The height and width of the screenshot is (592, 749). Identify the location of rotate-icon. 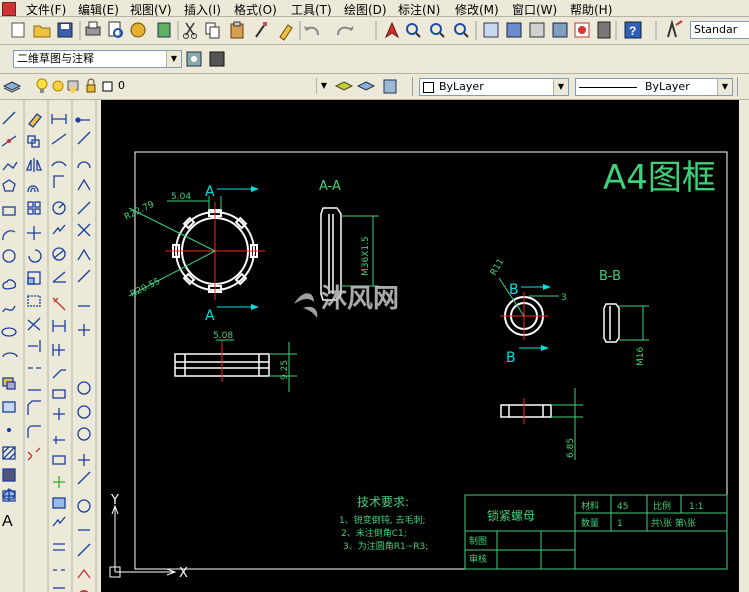
(35, 256).